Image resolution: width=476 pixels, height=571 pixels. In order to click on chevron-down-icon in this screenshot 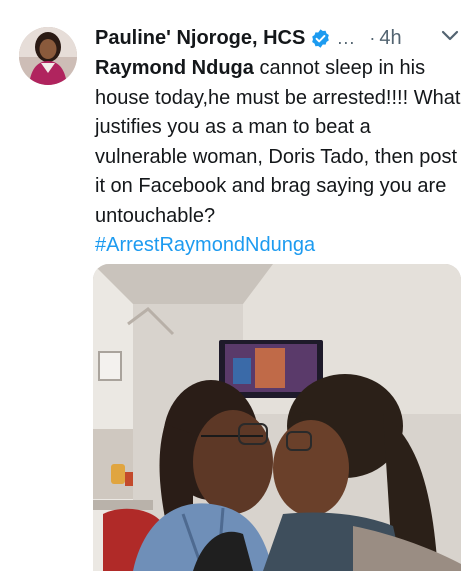, I will do `click(450, 36)`.